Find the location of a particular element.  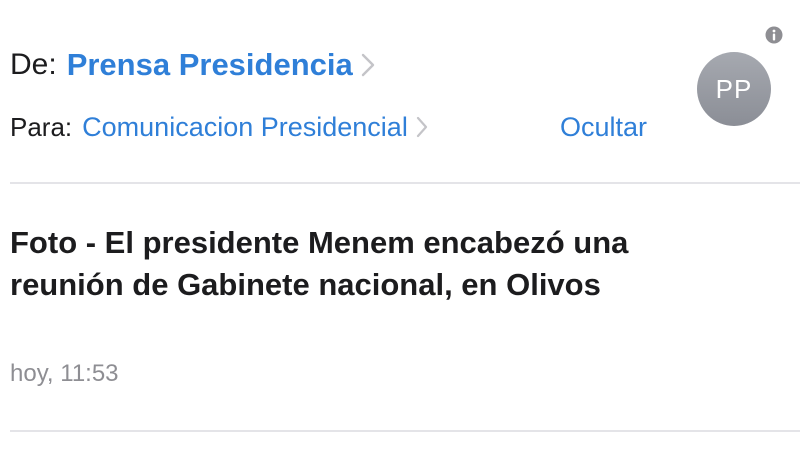

body-divider is located at coordinates (405, 431).